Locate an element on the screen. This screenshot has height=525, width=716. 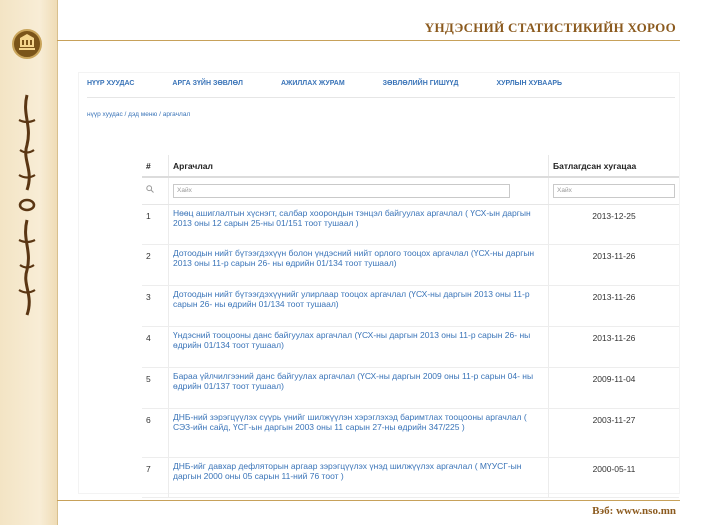
page-title: ҮНДЭСНИЙ СТАТИСТИКИЙН ХОРОО is located at coordinates (550, 27).